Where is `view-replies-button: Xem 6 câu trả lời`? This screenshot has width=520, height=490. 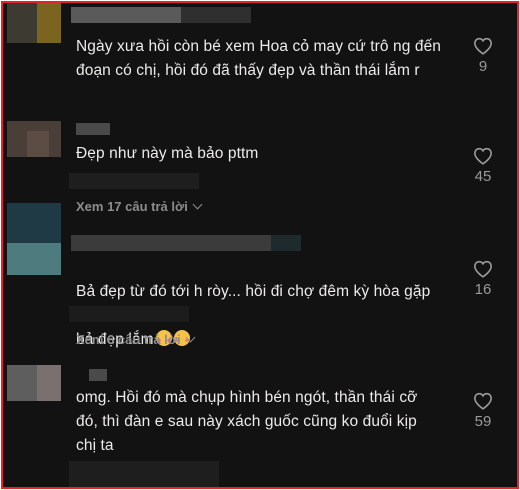
view-replies-button: Xem 6 câu trả lời is located at coordinates (136, 339).